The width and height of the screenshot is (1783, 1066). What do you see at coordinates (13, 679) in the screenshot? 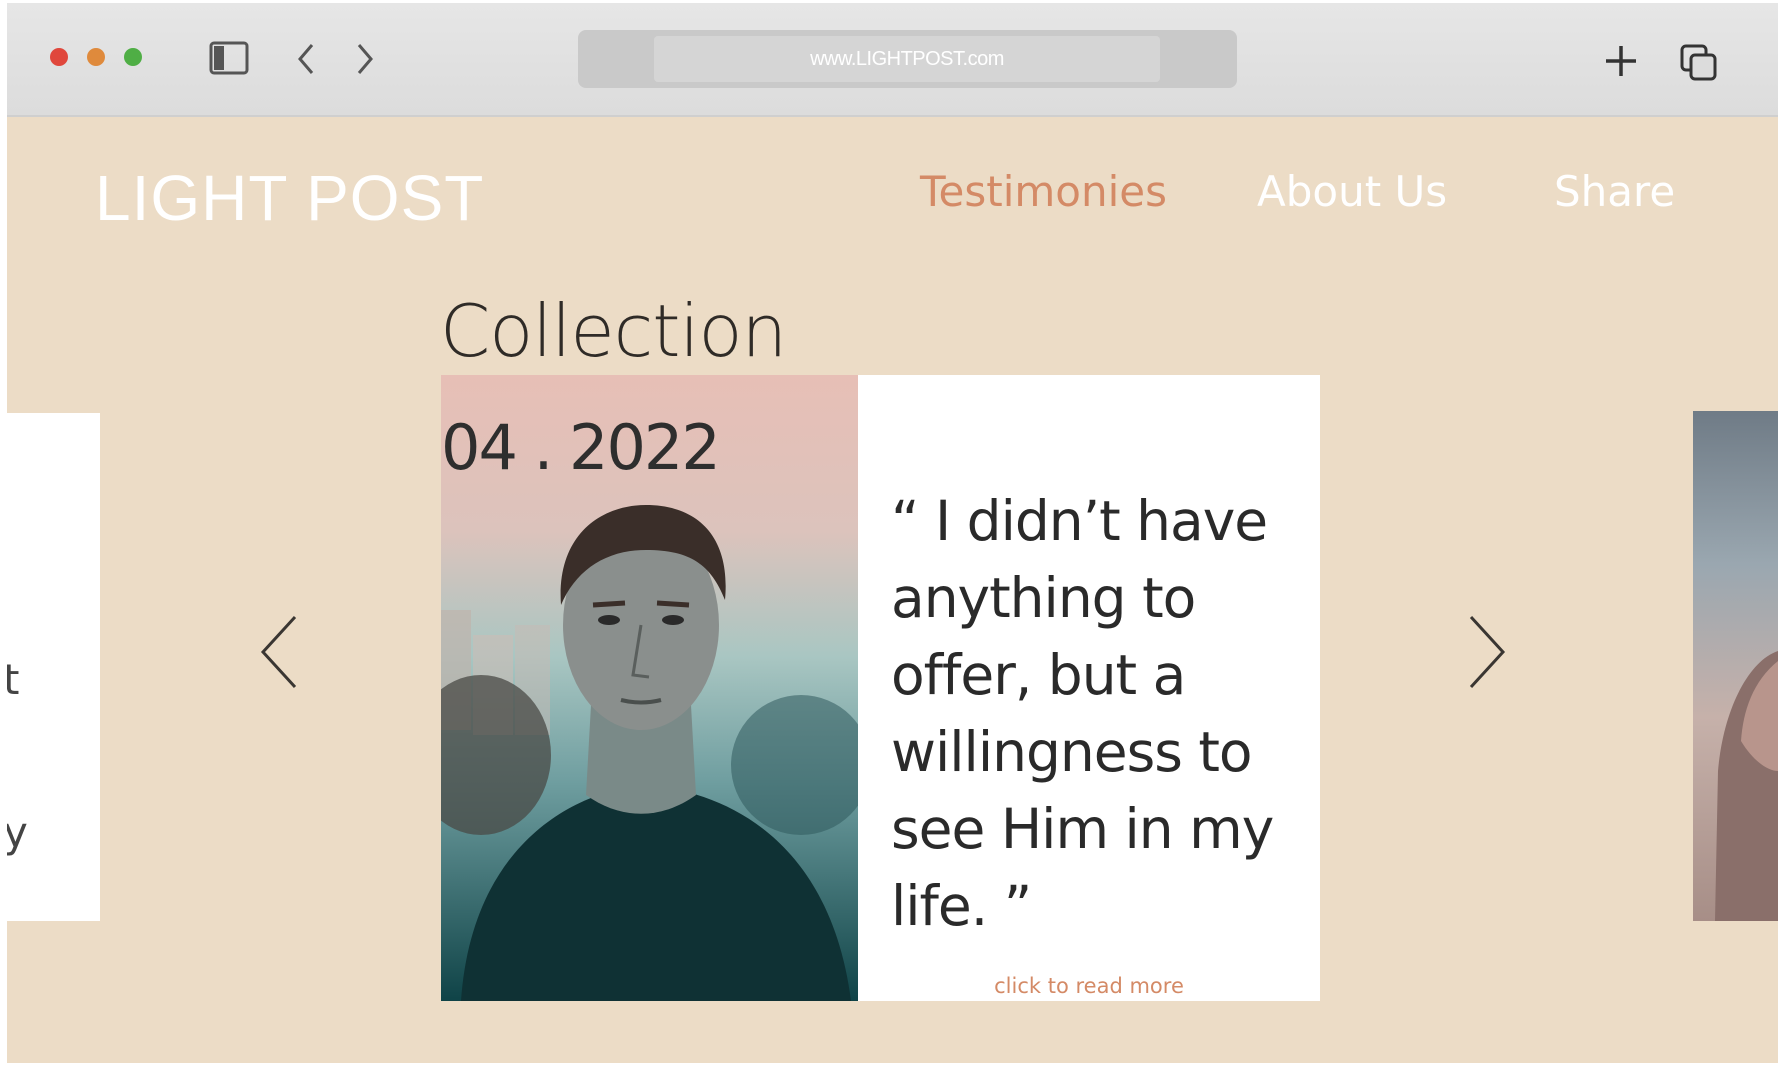
I see `partial-text: t` at bounding box center [13, 679].